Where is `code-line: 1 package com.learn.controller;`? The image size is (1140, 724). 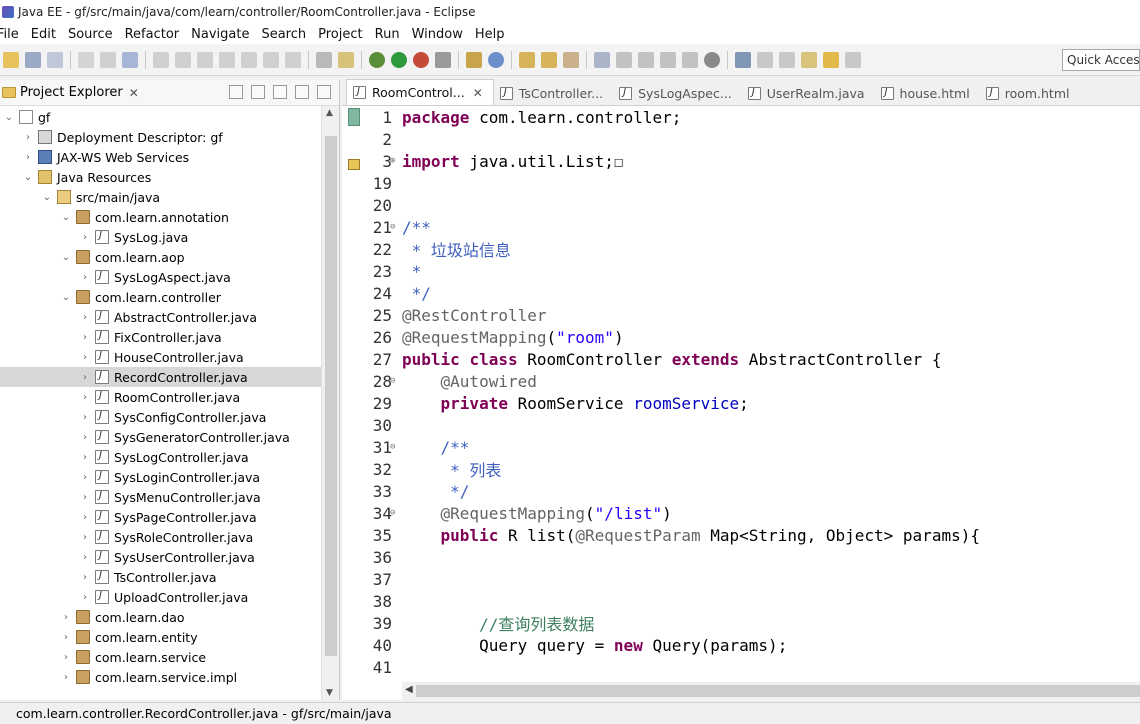 code-line: 1 package com.learn.controller; is located at coordinates (741, 117).